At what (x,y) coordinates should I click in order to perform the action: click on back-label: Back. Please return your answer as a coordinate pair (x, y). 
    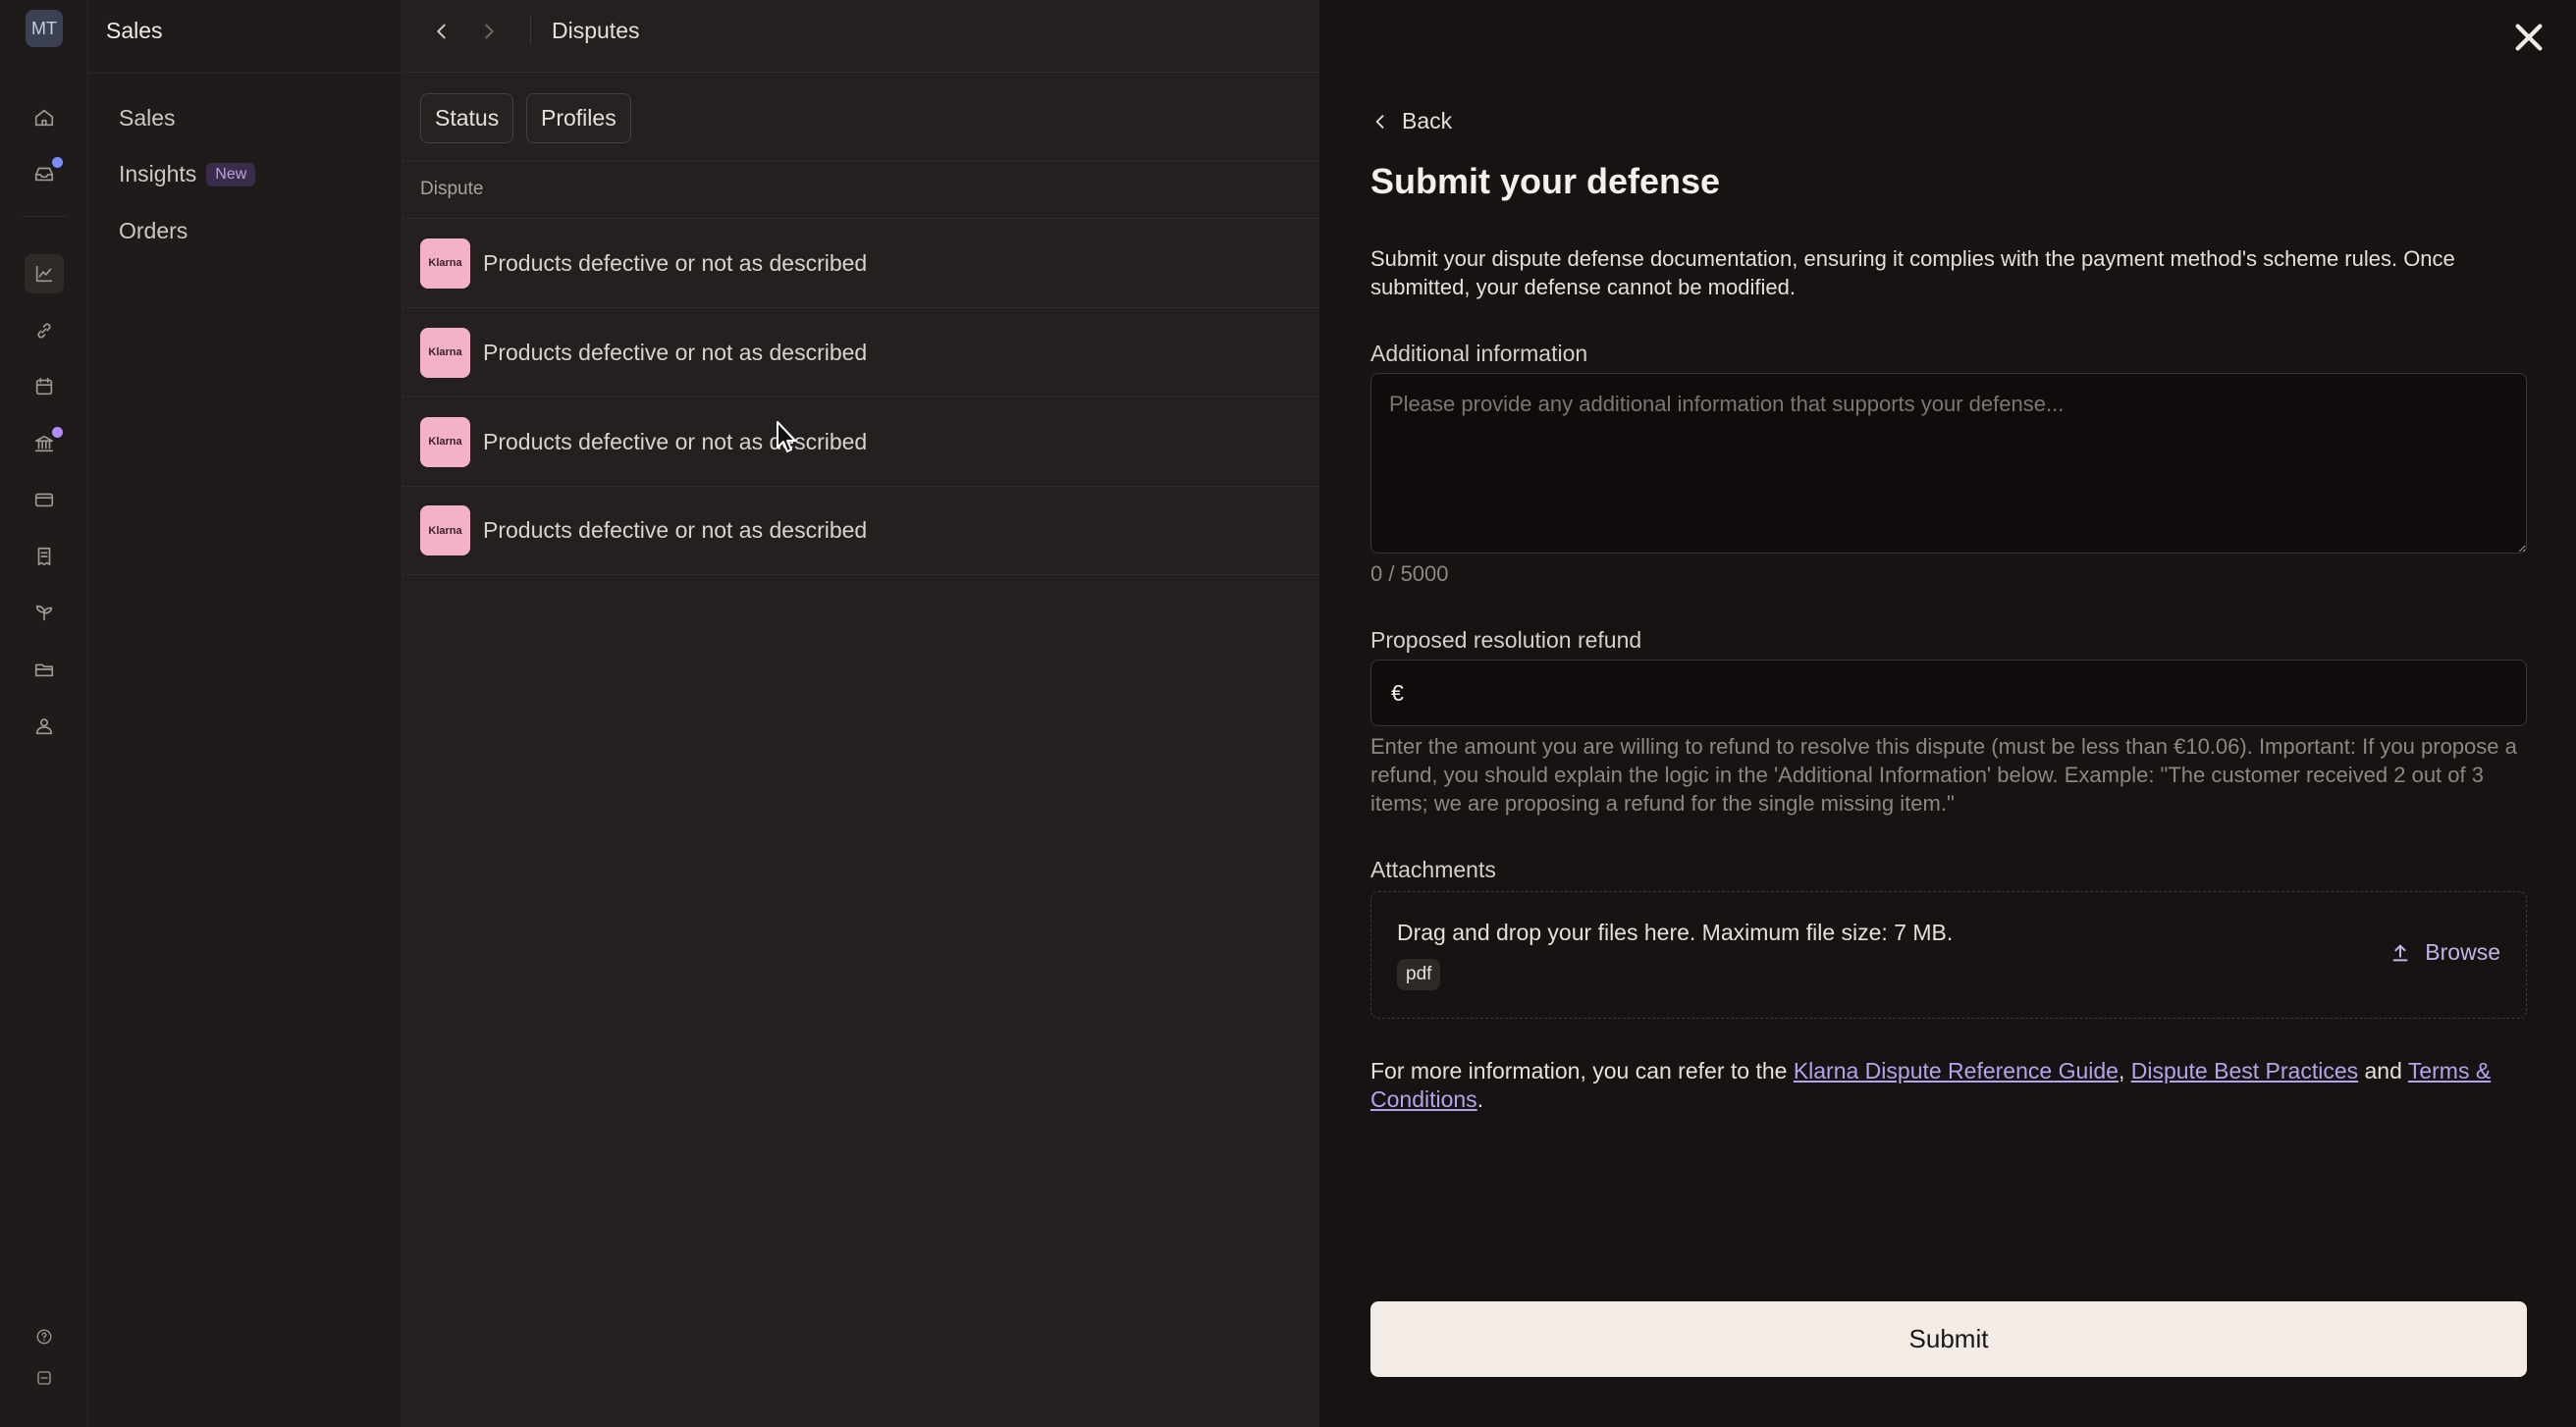
    Looking at the image, I should click on (1427, 120).